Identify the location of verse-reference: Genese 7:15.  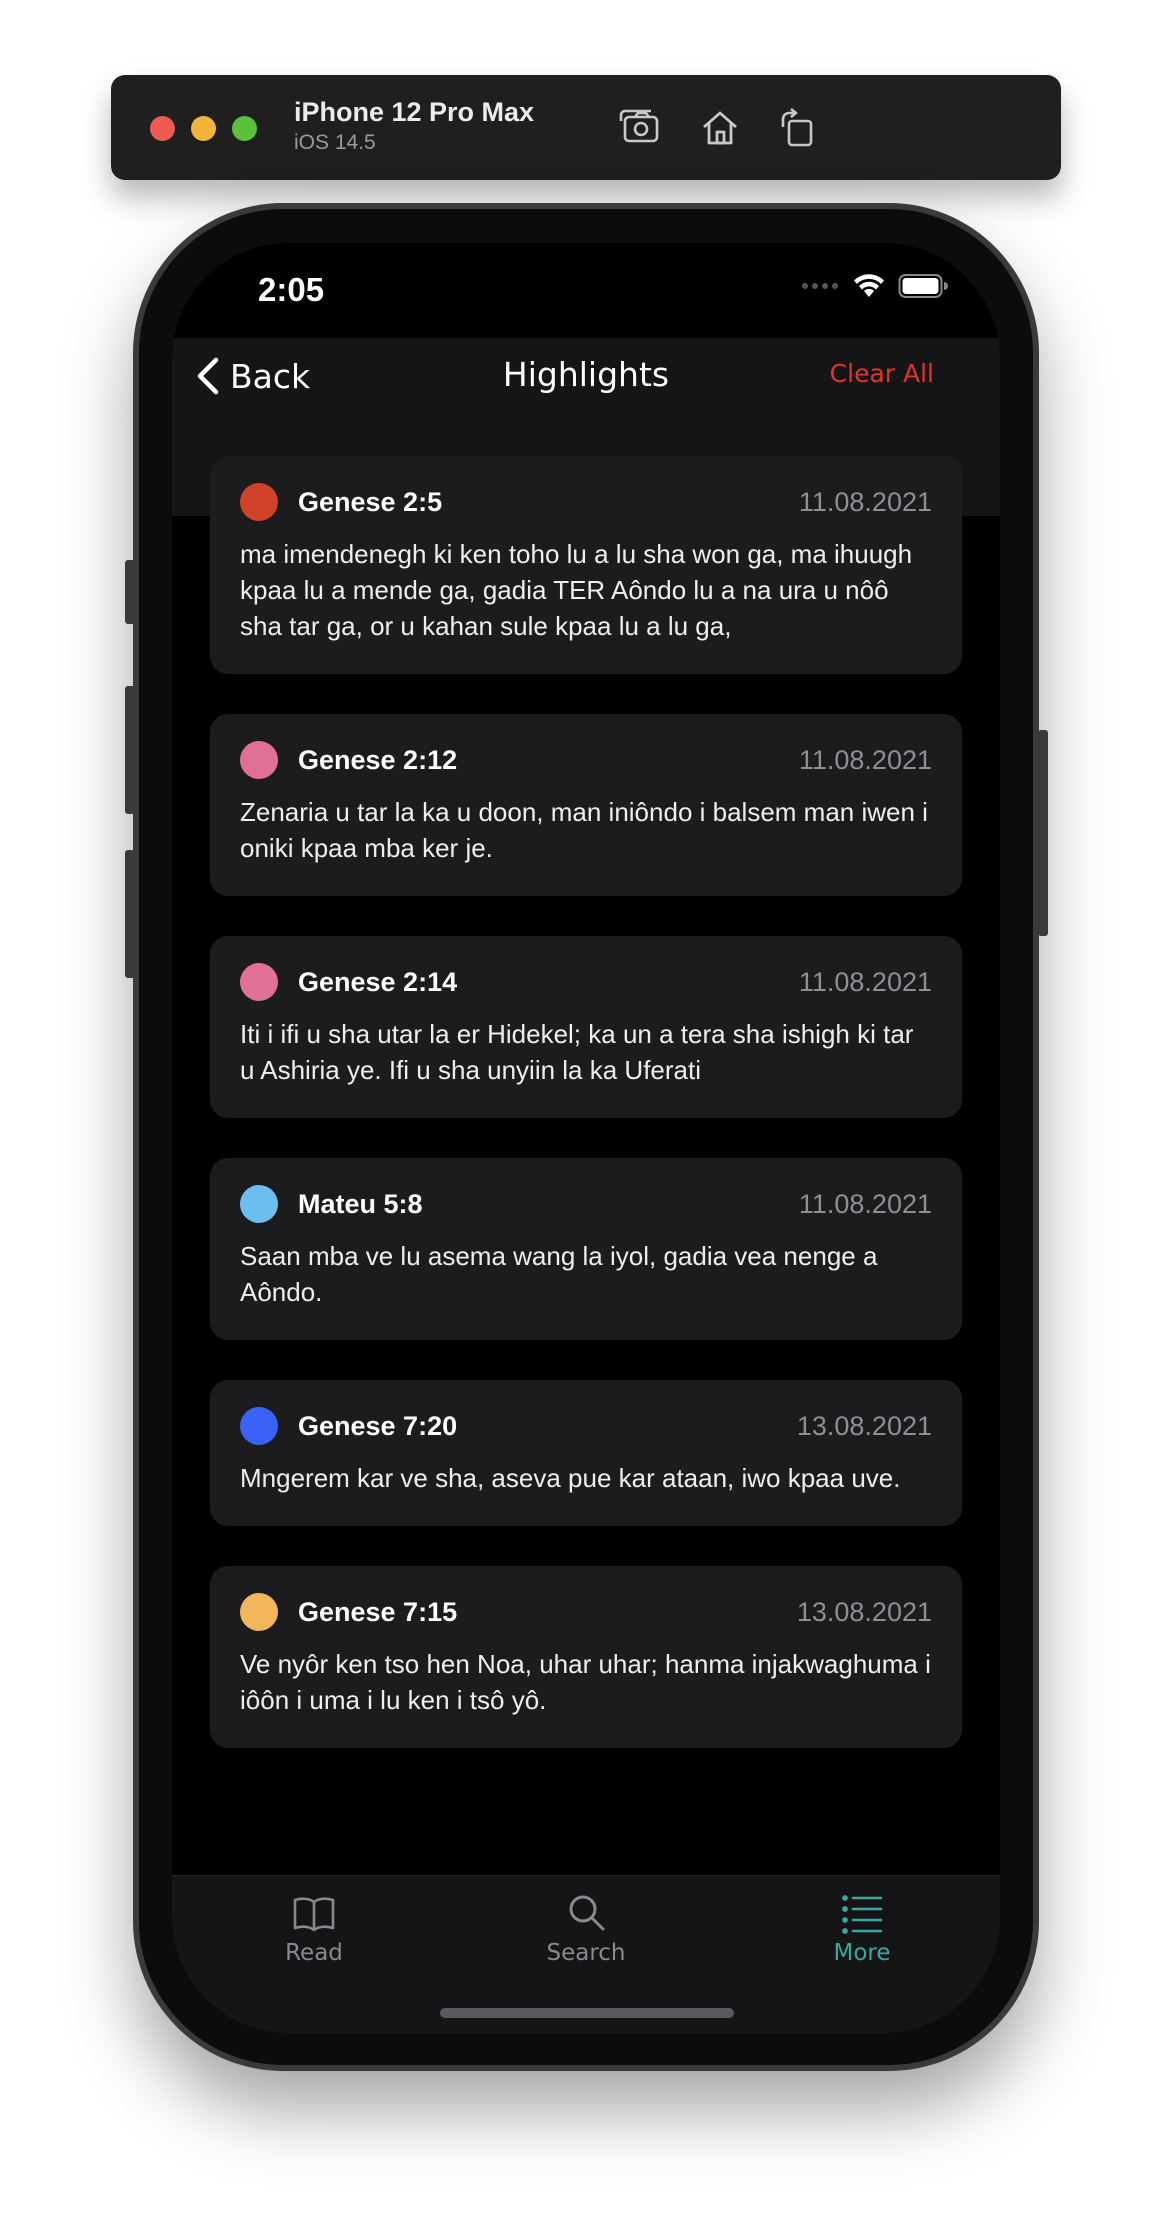
(378, 1611).